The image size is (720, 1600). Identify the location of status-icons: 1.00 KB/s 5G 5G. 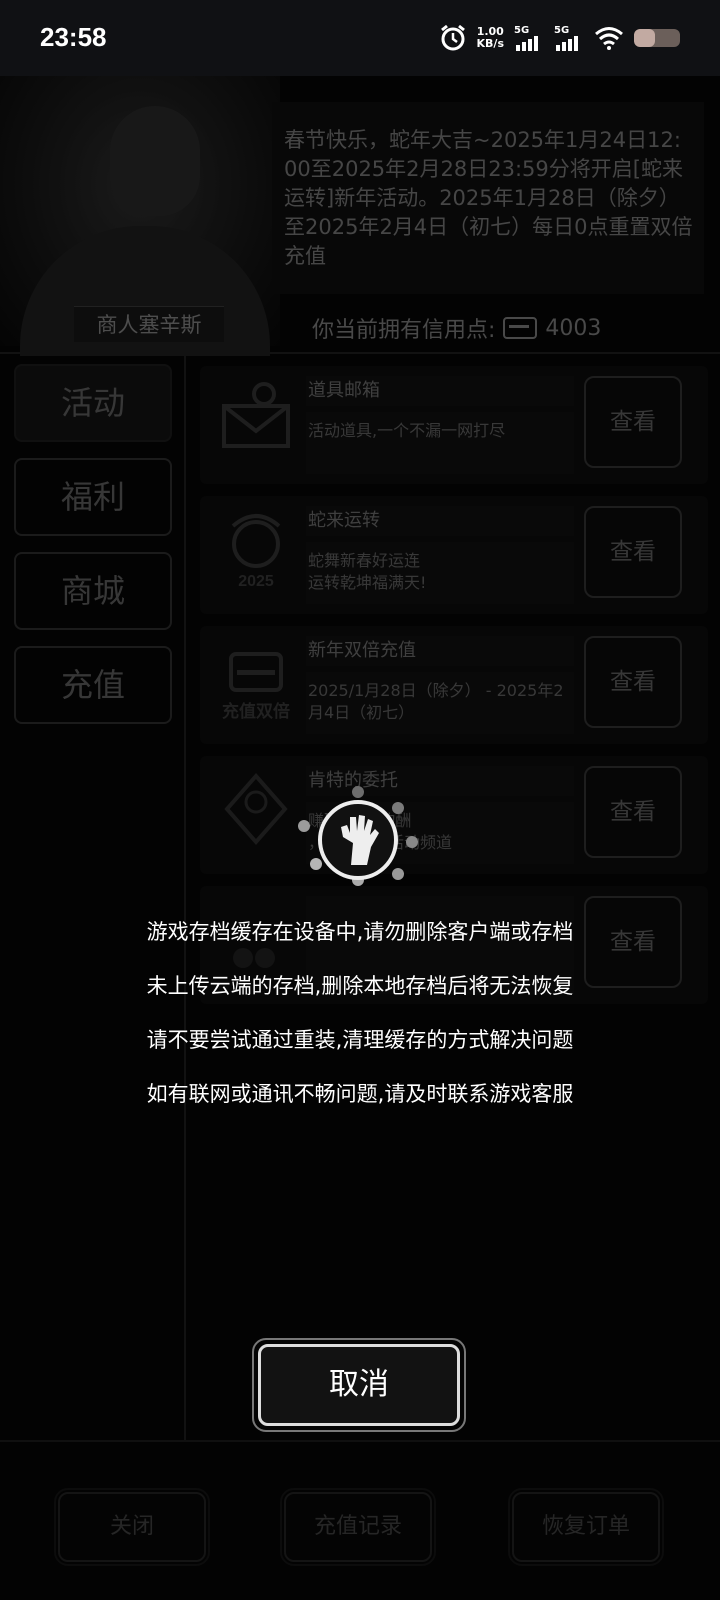
(559, 38).